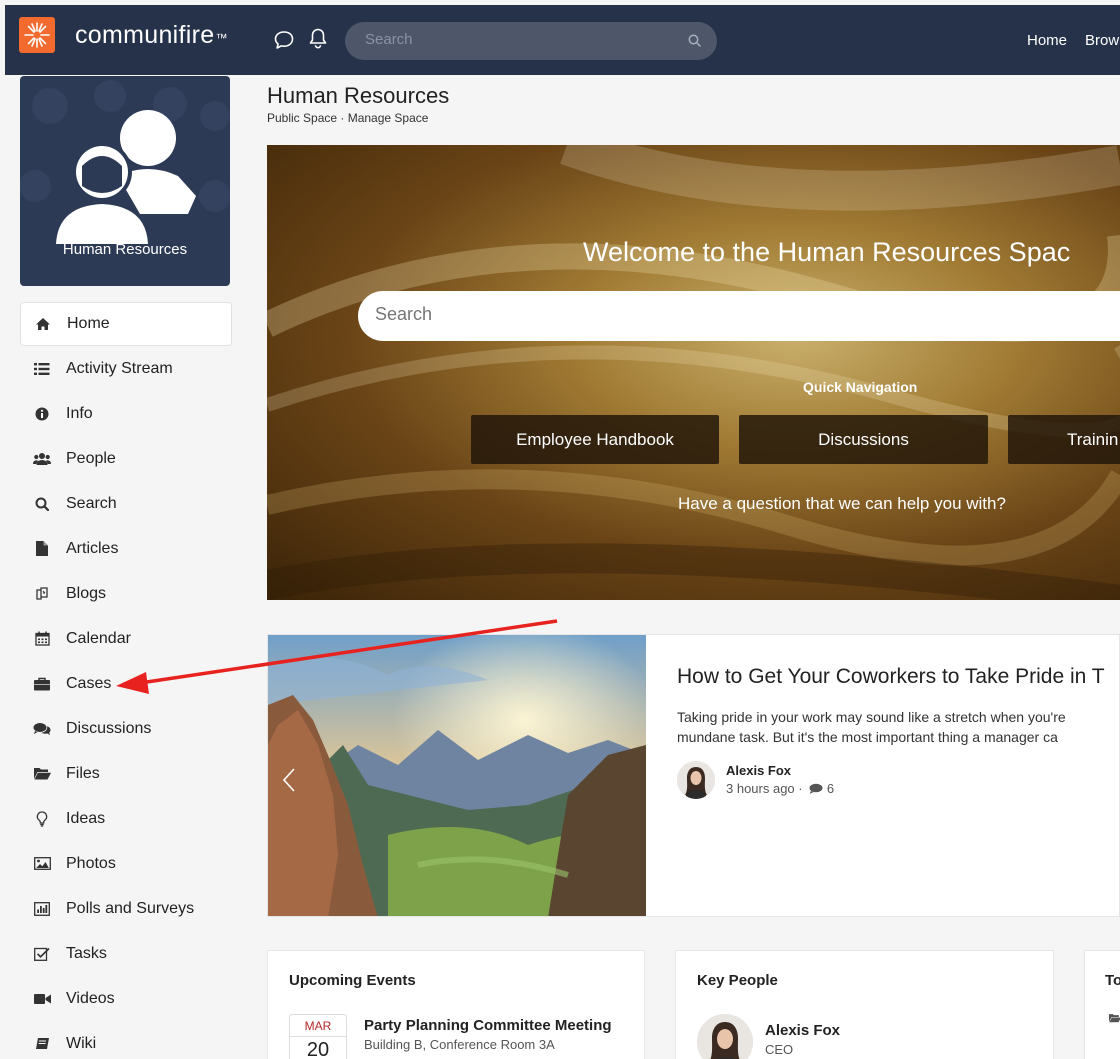 The height and width of the screenshot is (1059, 1120). I want to click on info-icon, so click(42, 414).